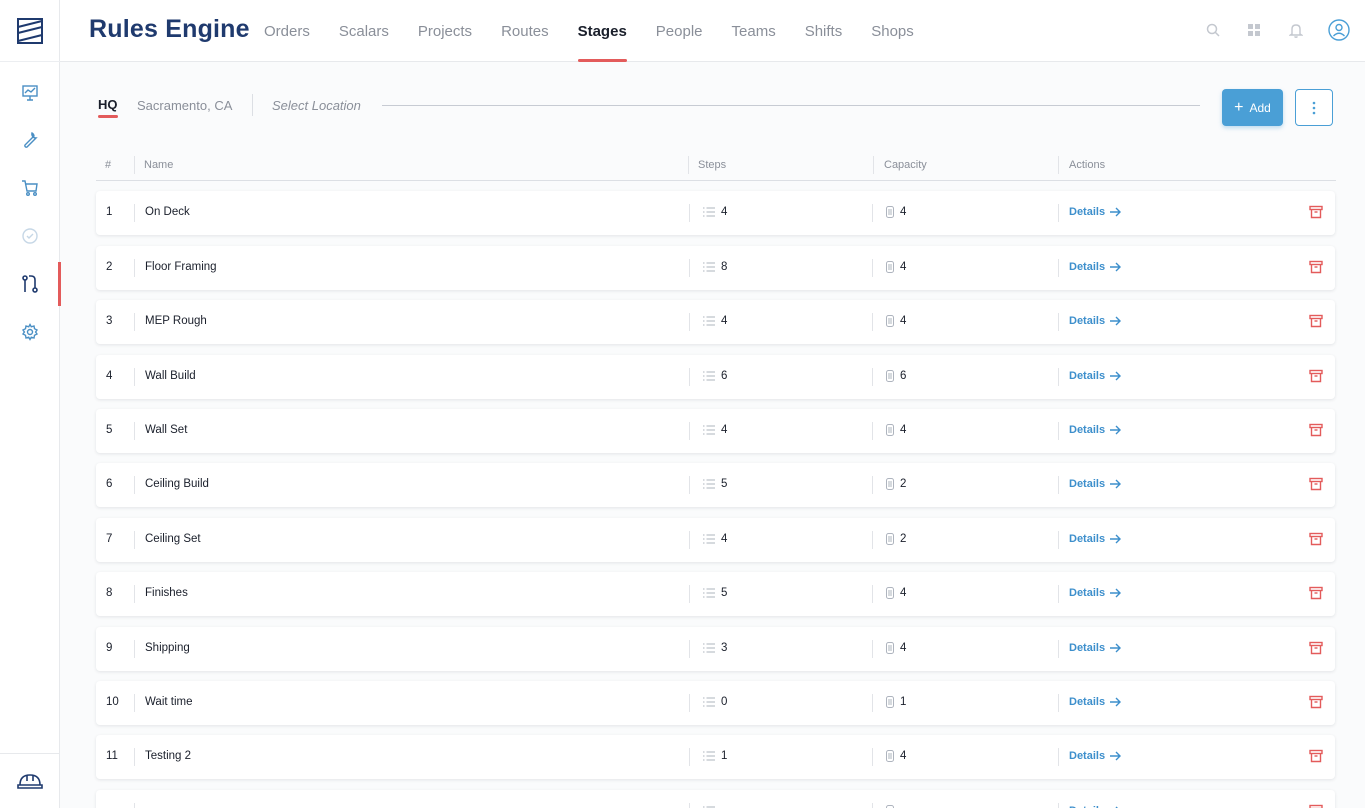  What do you see at coordinates (364, 31) in the screenshot?
I see `tab-scalars: Scalars` at bounding box center [364, 31].